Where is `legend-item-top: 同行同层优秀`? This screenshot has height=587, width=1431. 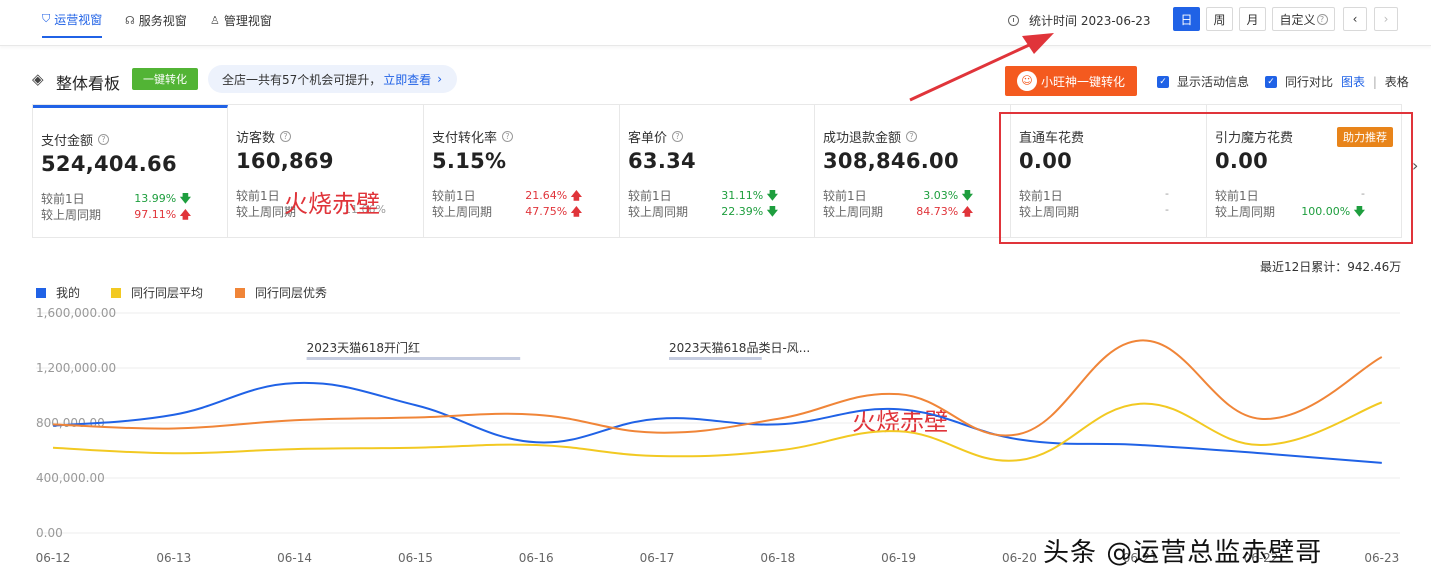
legend-item-top: 同行同层优秀 is located at coordinates (281, 292).